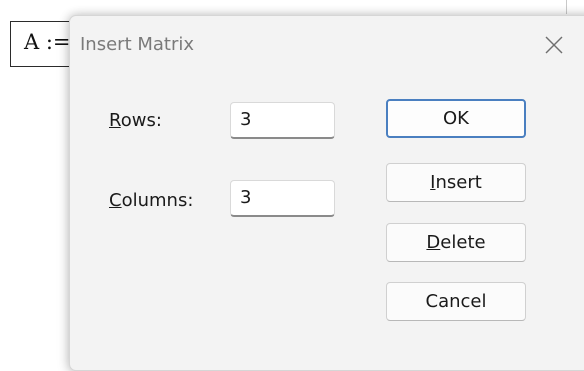 Image resolution: width=584 pixels, height=371 pixels. I want to click on dialog-title: Insert Matrix, so click(137, 44).